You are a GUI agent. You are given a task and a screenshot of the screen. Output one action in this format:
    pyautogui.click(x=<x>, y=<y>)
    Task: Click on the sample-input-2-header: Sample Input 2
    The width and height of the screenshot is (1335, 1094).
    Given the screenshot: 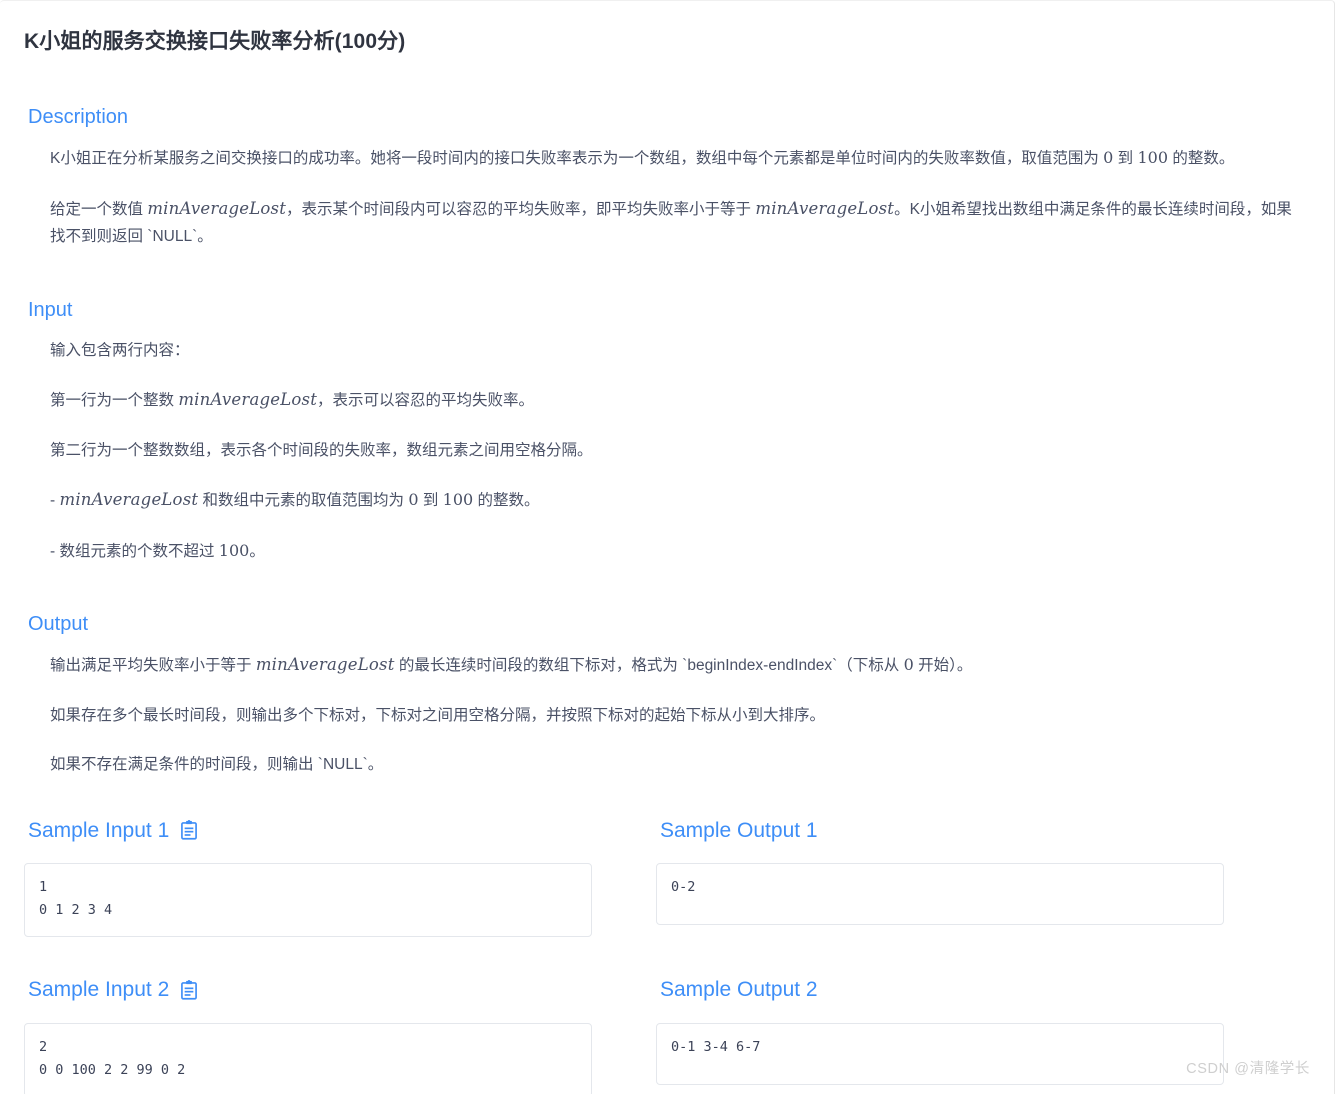 What is the action you would take?
    pyautogui.click(x=310, y=989)
    